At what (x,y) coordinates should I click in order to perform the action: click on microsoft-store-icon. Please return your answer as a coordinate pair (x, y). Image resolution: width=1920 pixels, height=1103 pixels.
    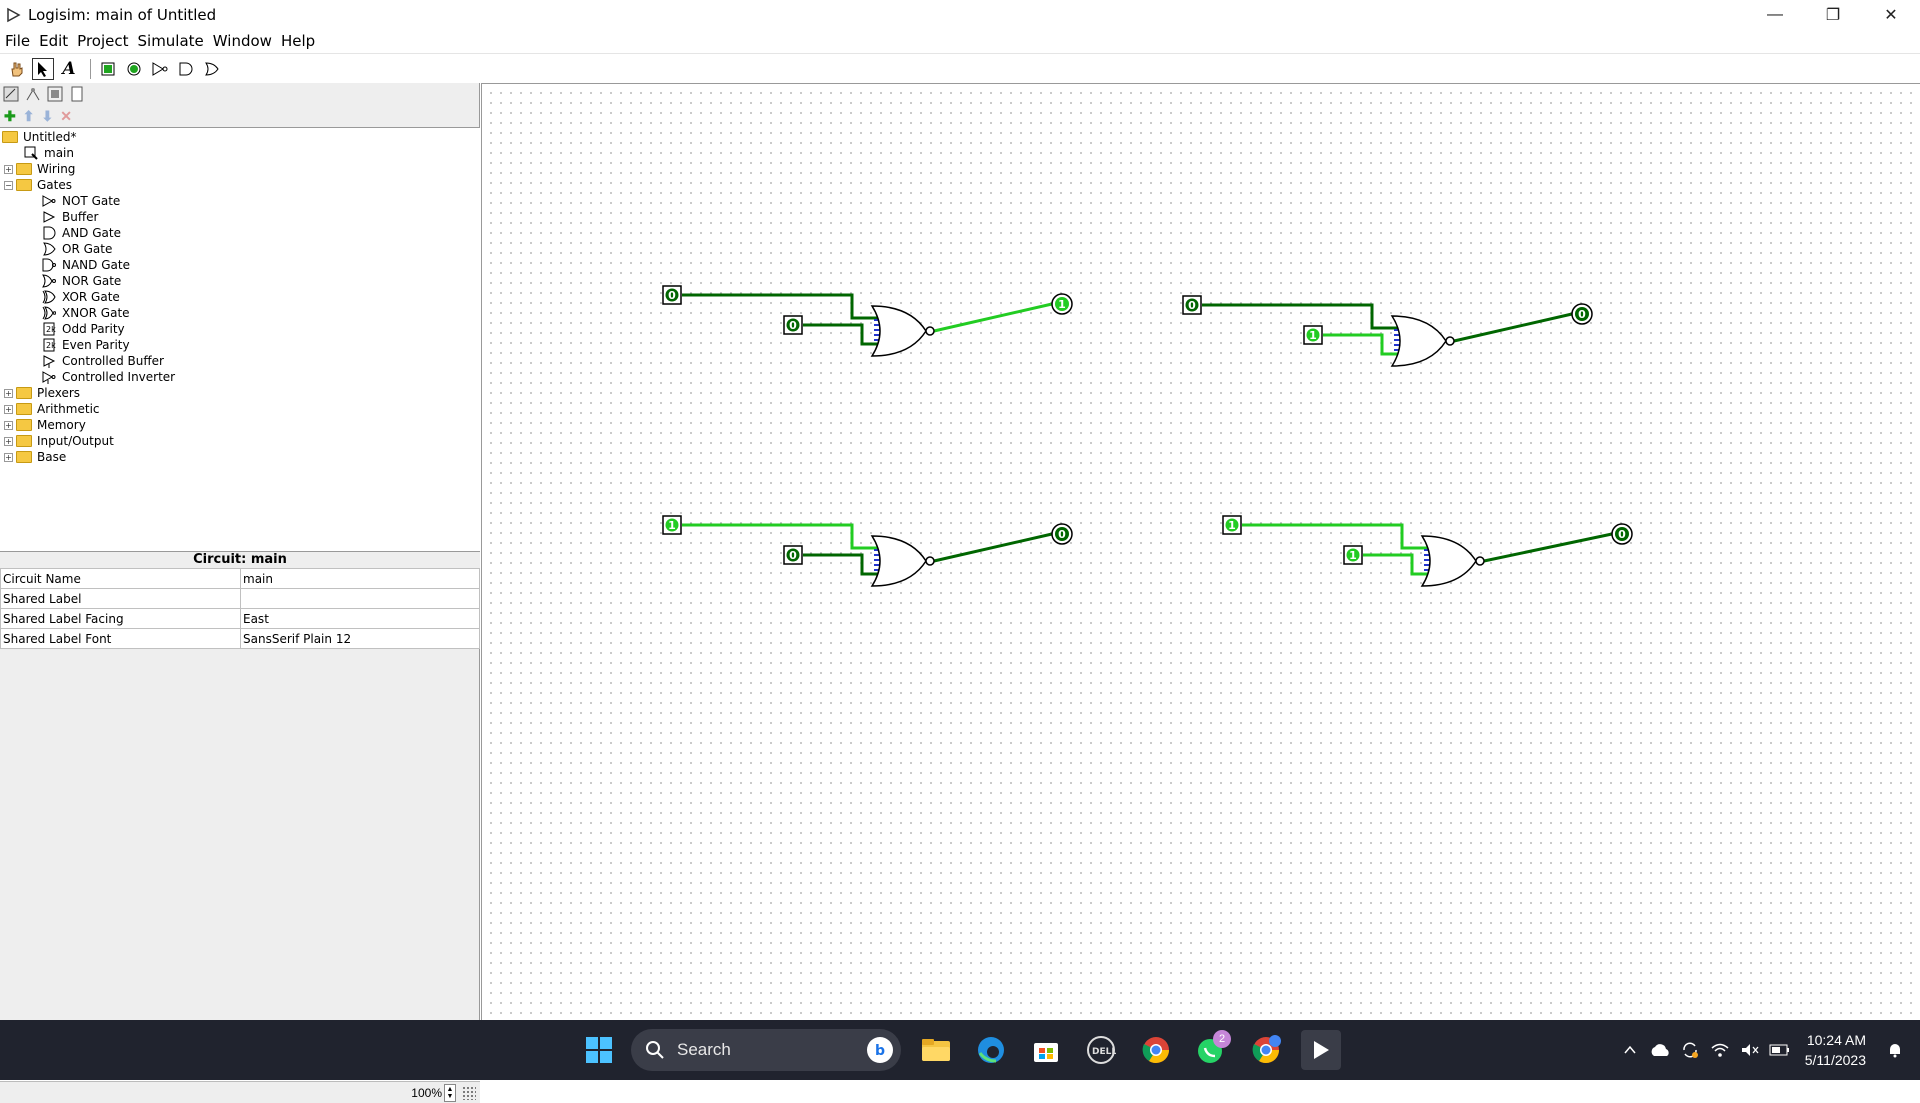
    Looking at the image, I should click on (1046, 1050).